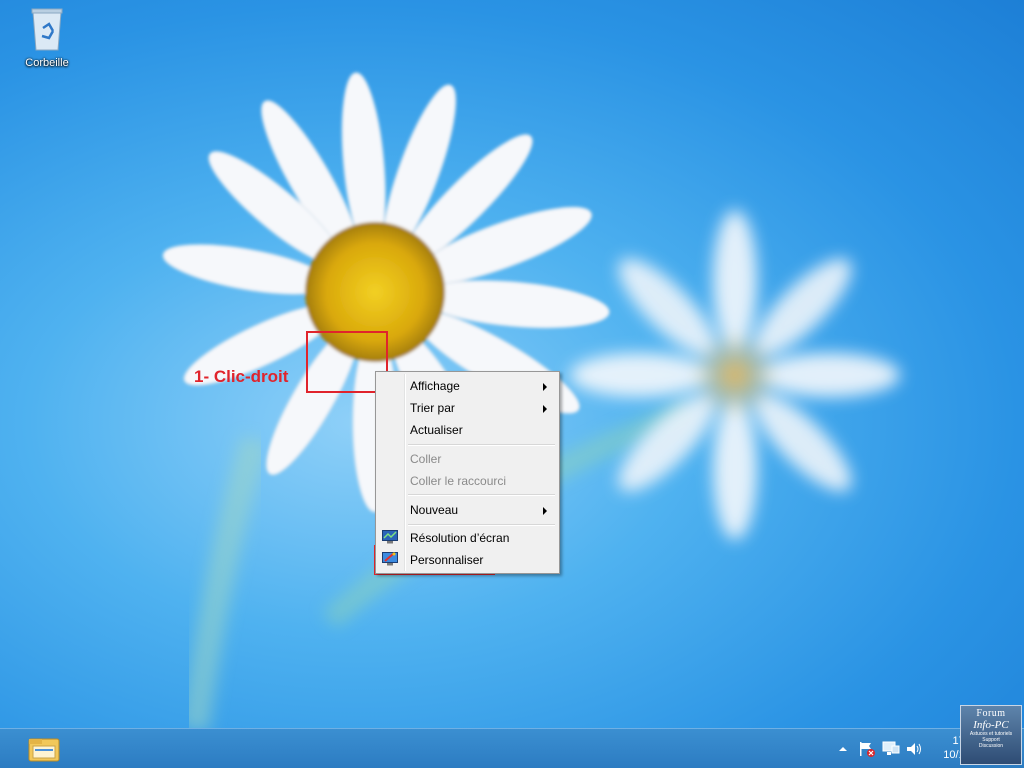 The image size is (1024, 768). I want to click on action-center-flag-icon, so click(867, 749).